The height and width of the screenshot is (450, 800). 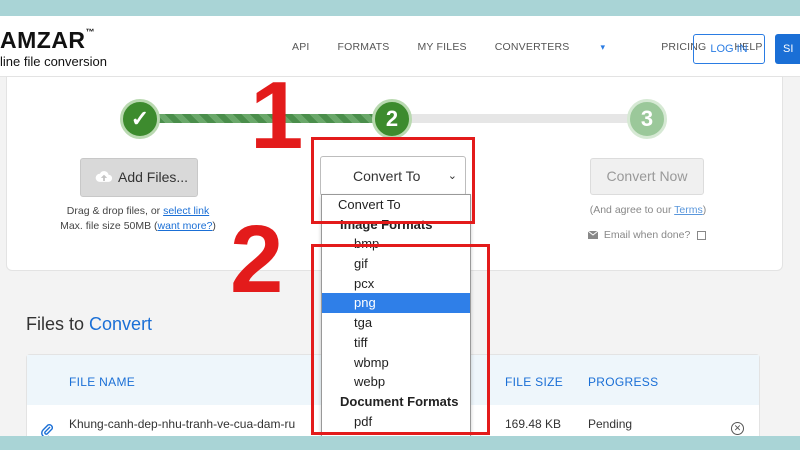 What do you see at coordinates (104, 176) in the screenshot?
I see `cloud-upload-icon` at bounding box center [104, 176].